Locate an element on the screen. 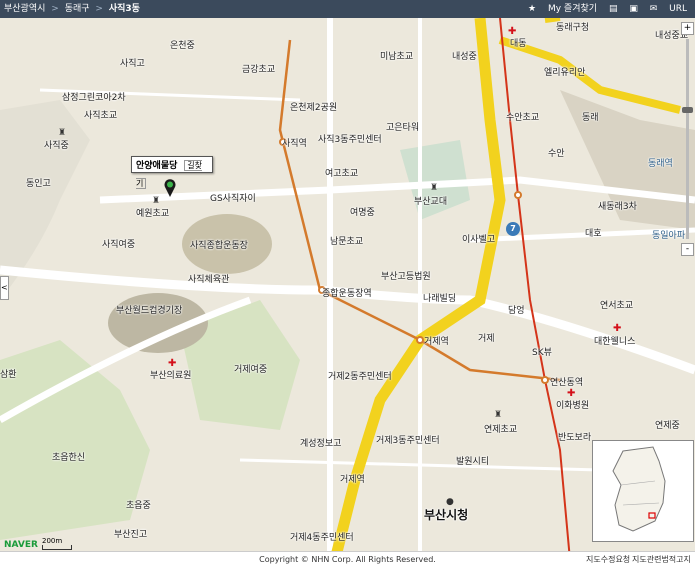  map-label: 거제2동주민센터 is located at coordinates (360, 377).